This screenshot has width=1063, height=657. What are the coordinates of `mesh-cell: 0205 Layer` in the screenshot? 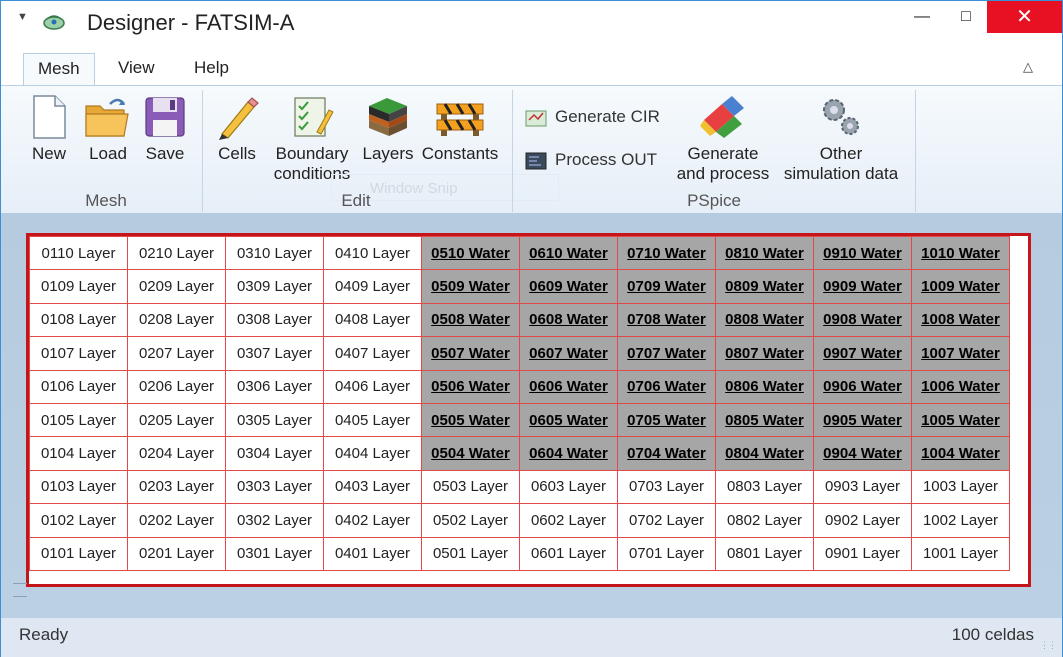 It's located at (176, 420).